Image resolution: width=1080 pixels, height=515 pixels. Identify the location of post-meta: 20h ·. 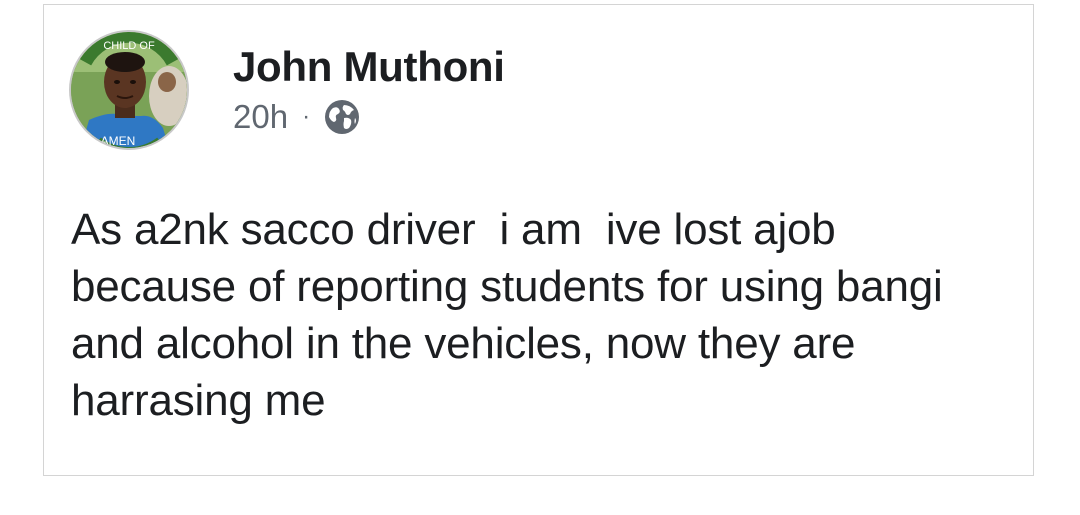
(296, 117).